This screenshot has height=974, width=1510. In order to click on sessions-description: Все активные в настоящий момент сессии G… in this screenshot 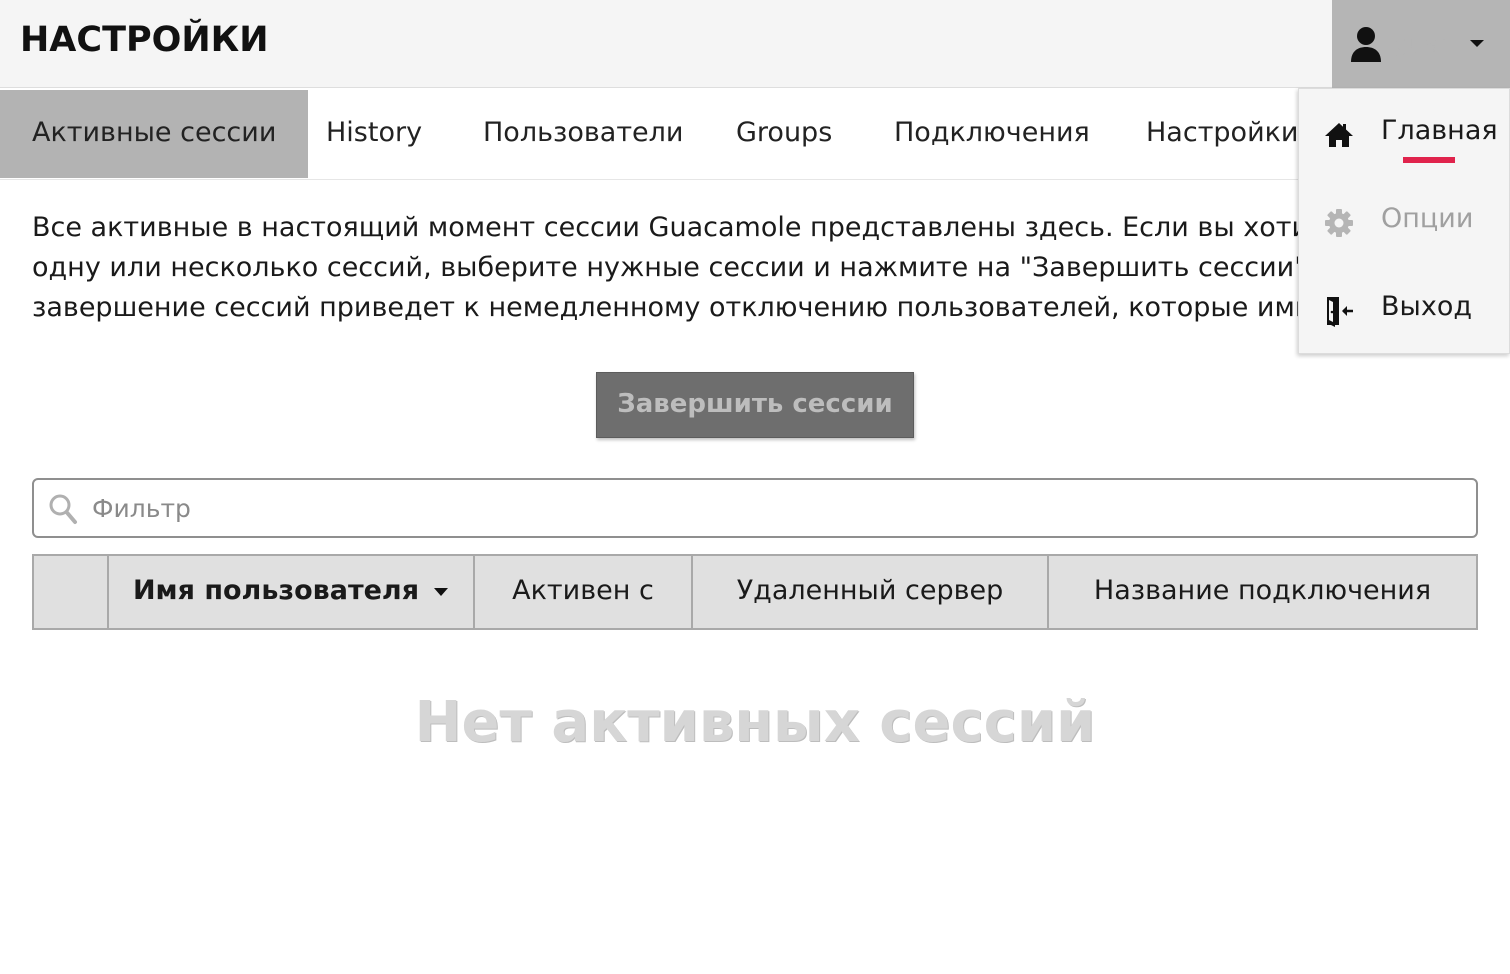, I will do `click(666, 268)`.